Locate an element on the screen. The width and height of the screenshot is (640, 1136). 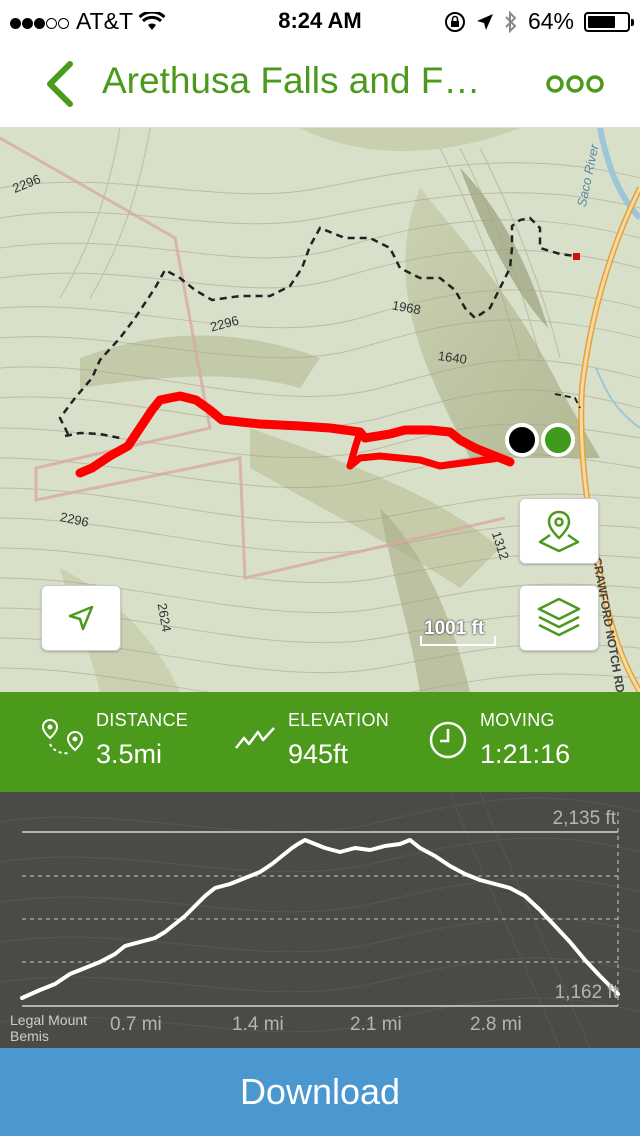
clock-icon is located at coordinates (448, 740).